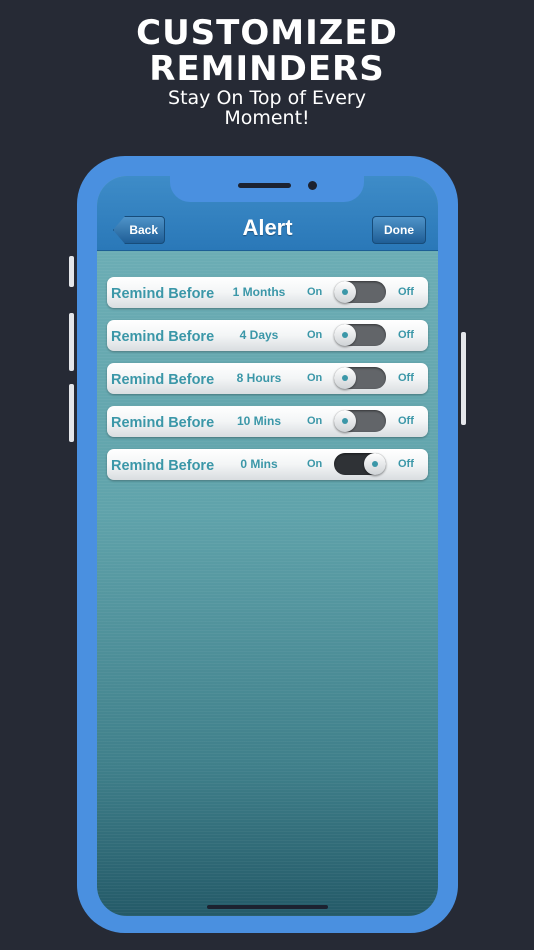 The width and height of the screenshot is (534, 950). Describe the element at coordinates (267, 118) in the screenshot. I see `promo-subtitle-line-2: Moment!` at that location.